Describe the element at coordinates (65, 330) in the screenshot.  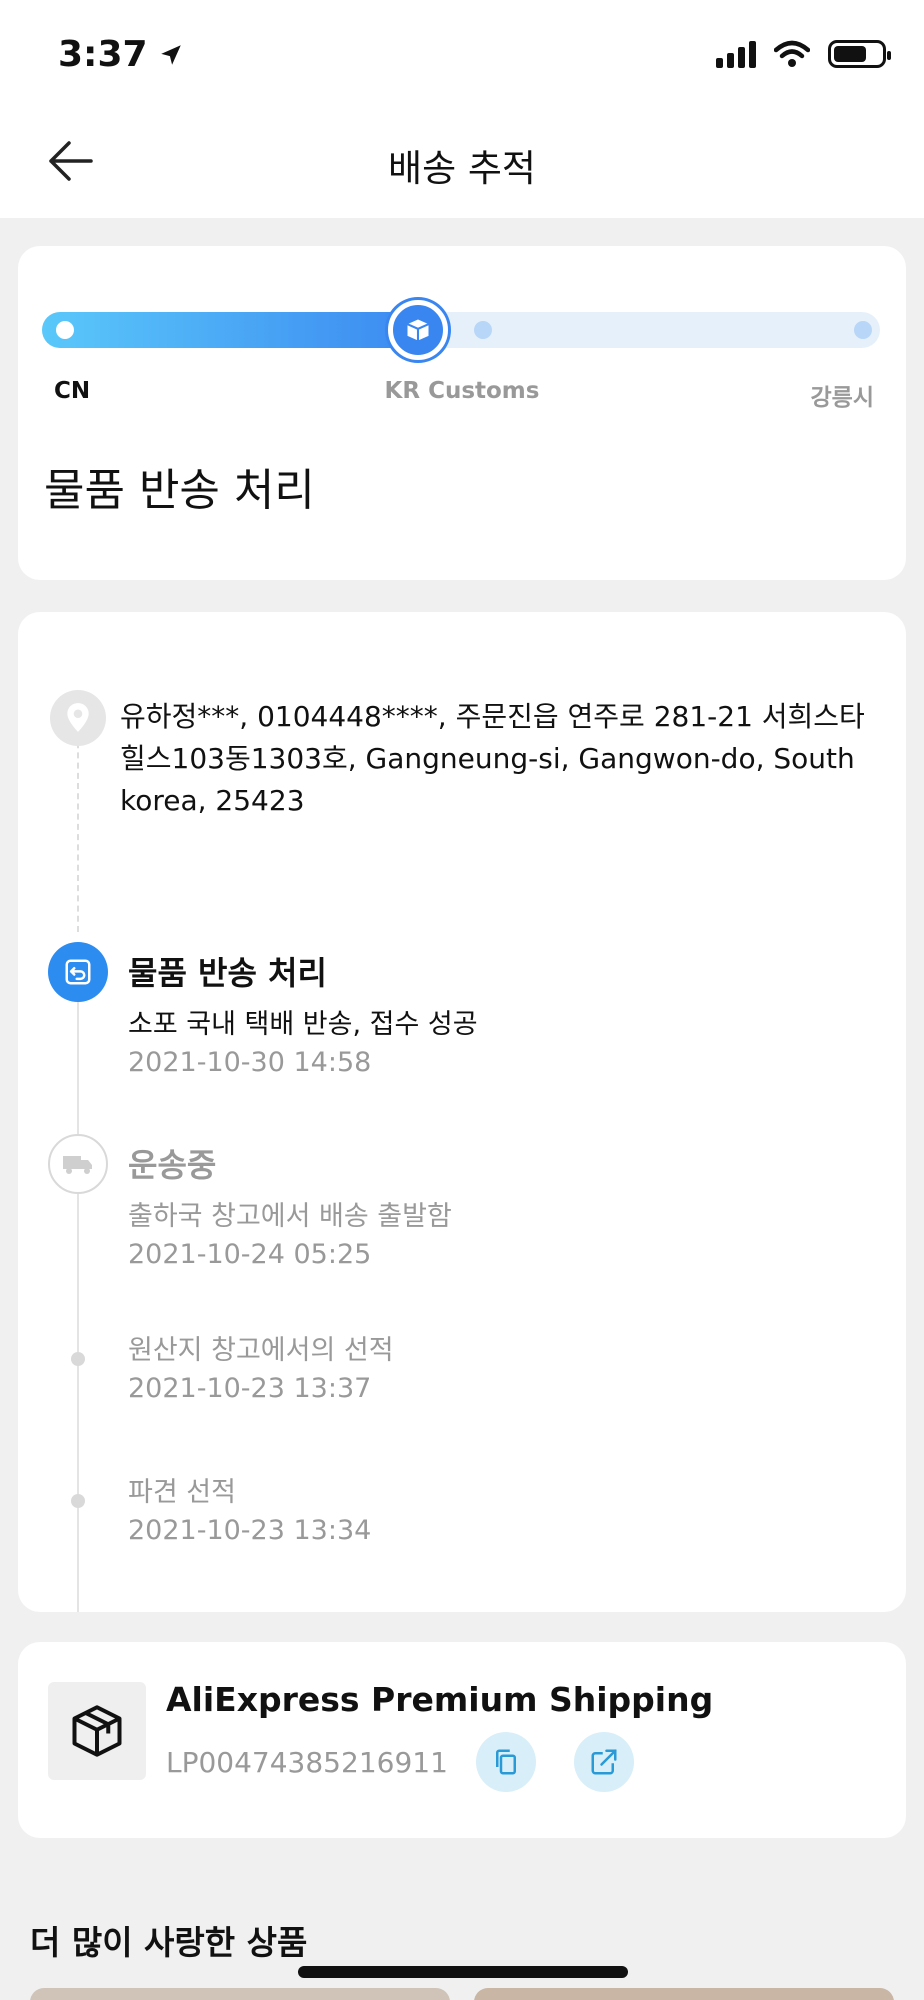
I see `origin-dot` at that location.